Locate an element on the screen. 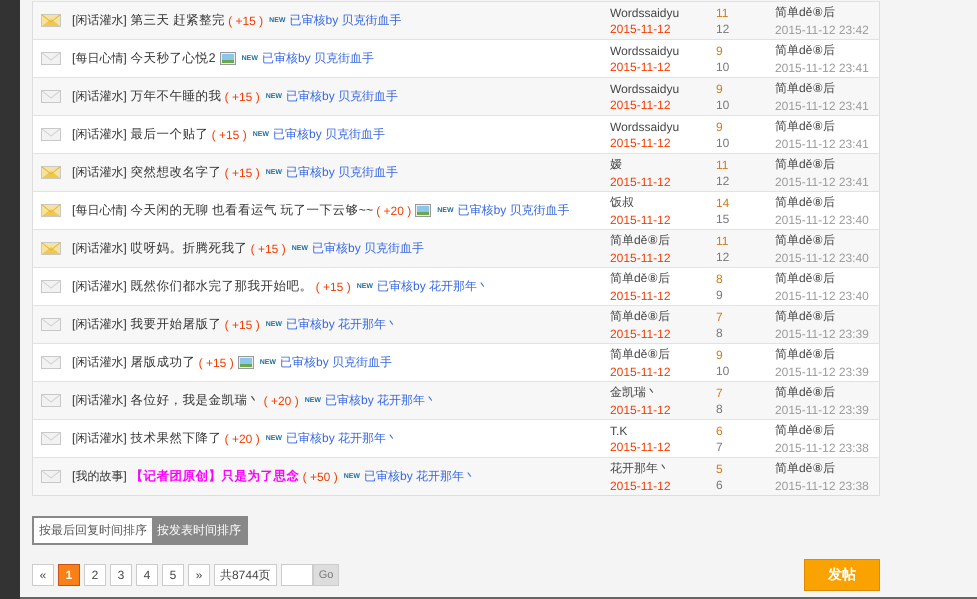 Image resolution: width=977 pixels, height=599 pixels. last-reply-time: 2015-11-12 23:40 is located at coordinates (822, 258).